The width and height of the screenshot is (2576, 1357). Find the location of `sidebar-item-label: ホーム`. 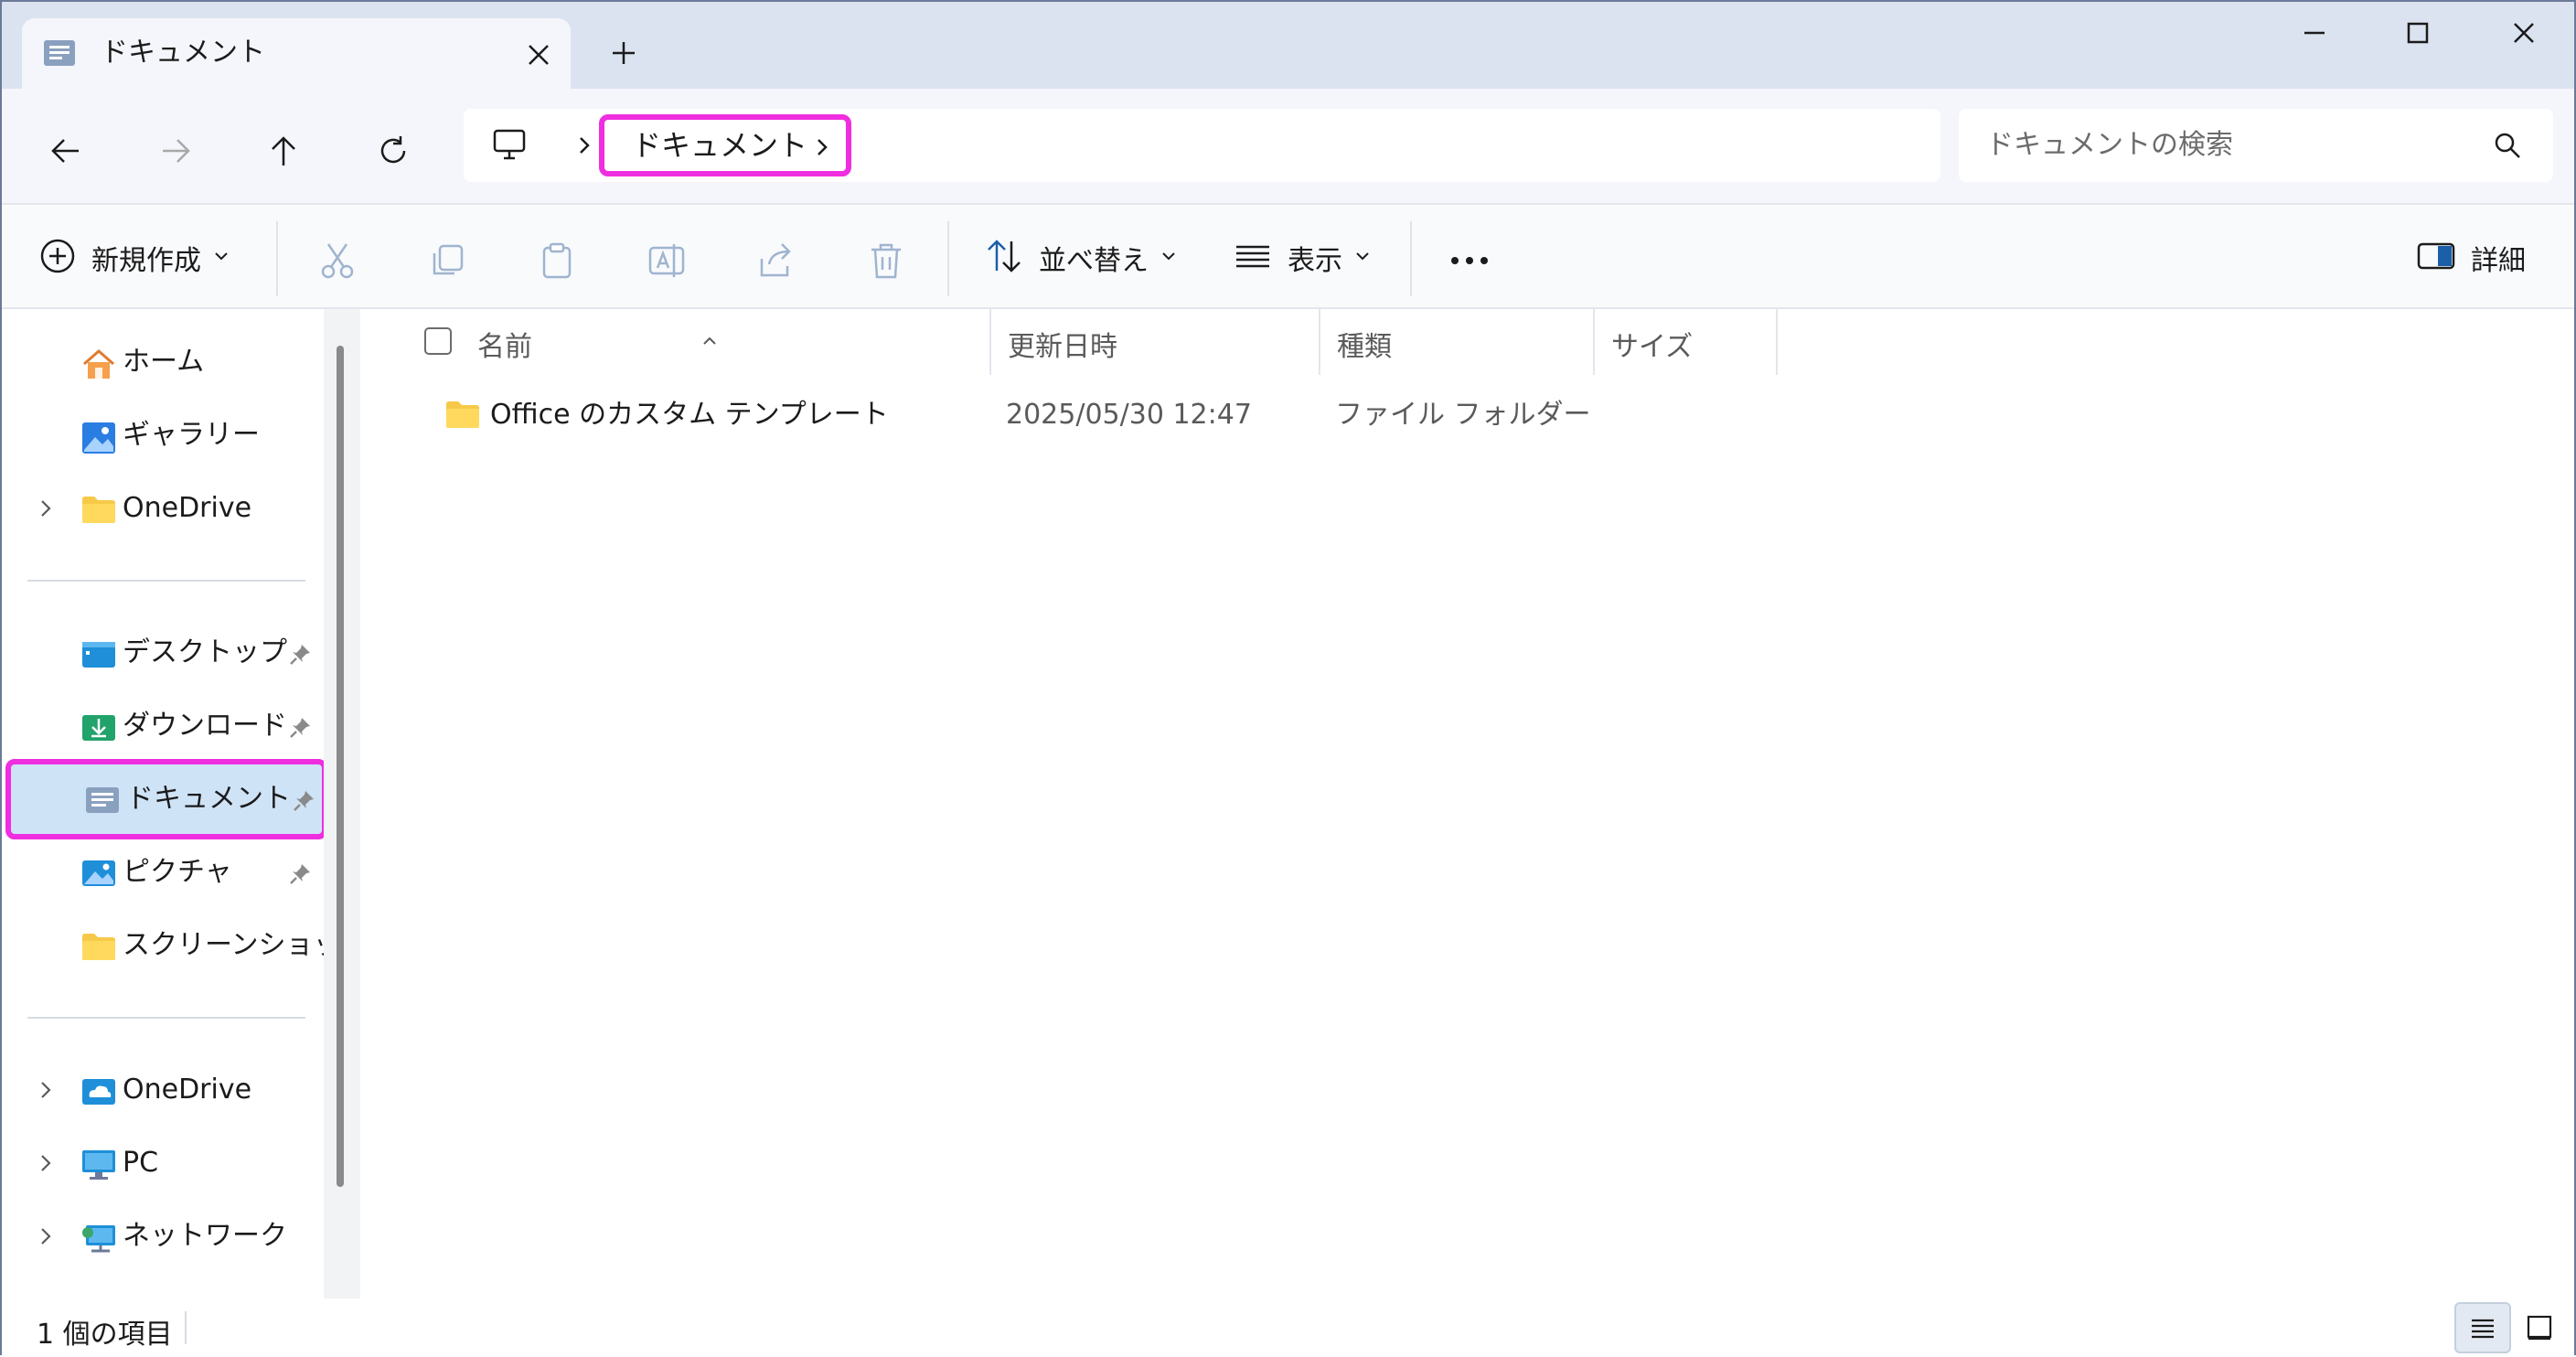

sidebar-item-label: ホーム is located at coordinates (164, 362).